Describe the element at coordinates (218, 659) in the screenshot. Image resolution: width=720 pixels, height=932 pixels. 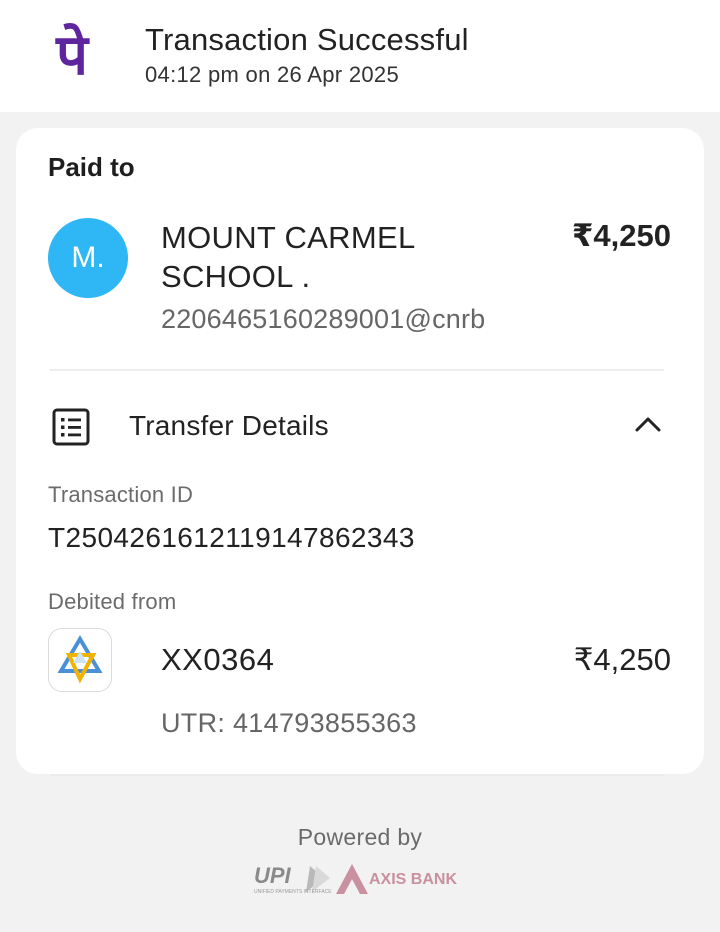
I see `debited-account: XX0364` at that location.